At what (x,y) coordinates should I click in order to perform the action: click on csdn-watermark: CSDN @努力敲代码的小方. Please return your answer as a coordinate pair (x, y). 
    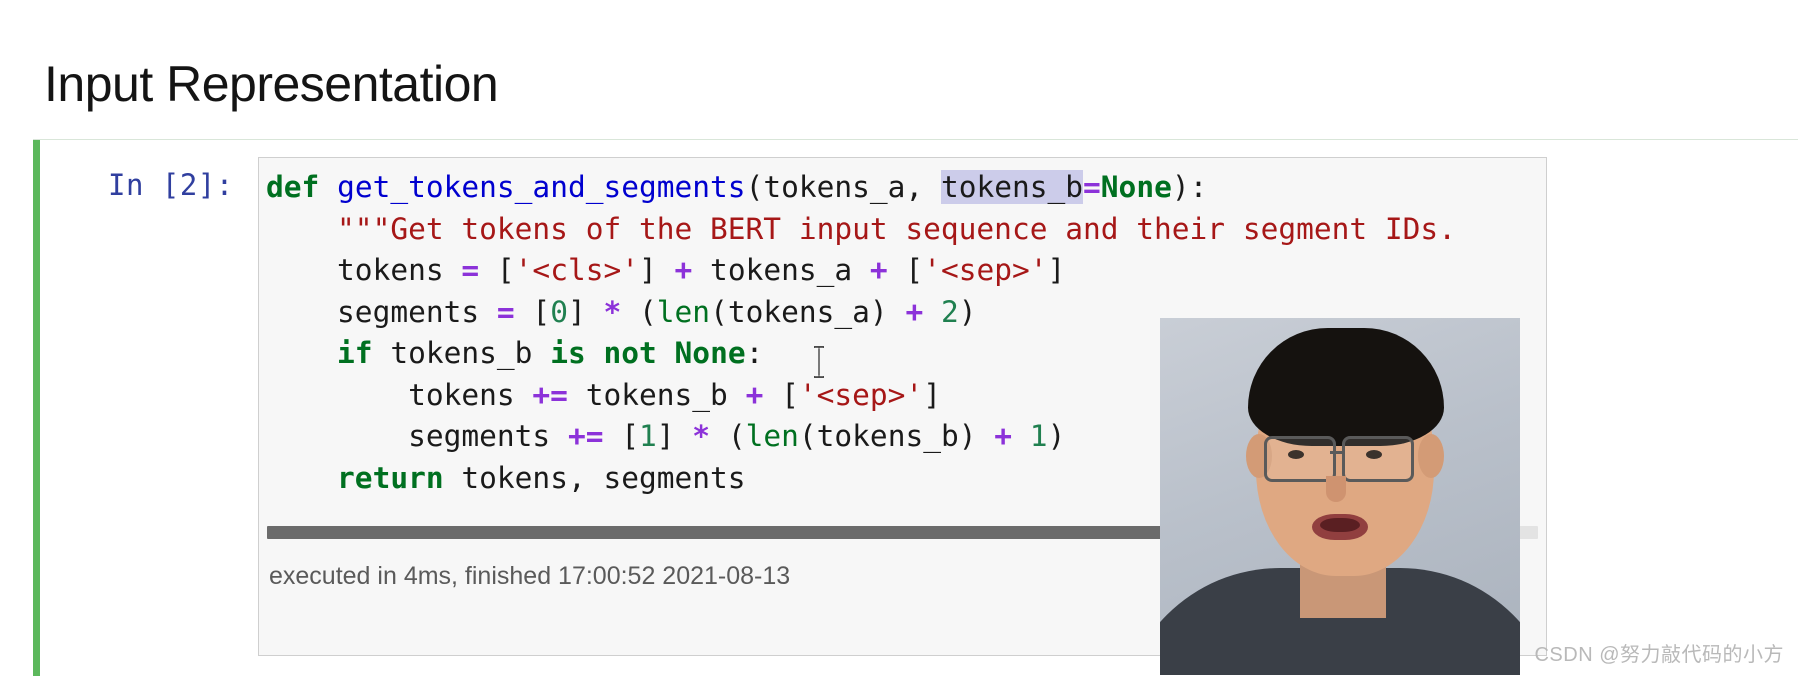
    Looking at the image, I should click on (1659, 655).